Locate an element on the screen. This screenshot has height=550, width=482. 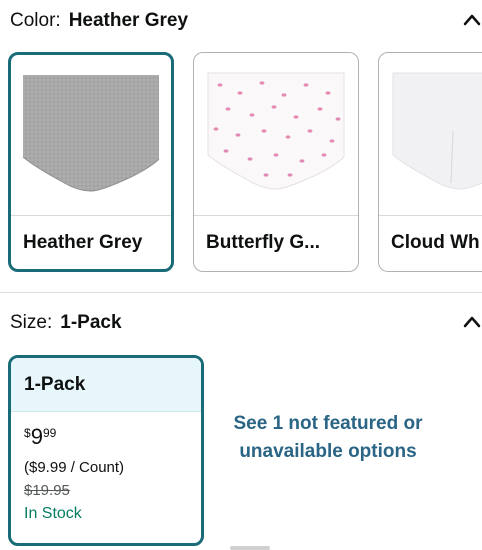
color-label-text: Color: is located at coordinates (35, 20).